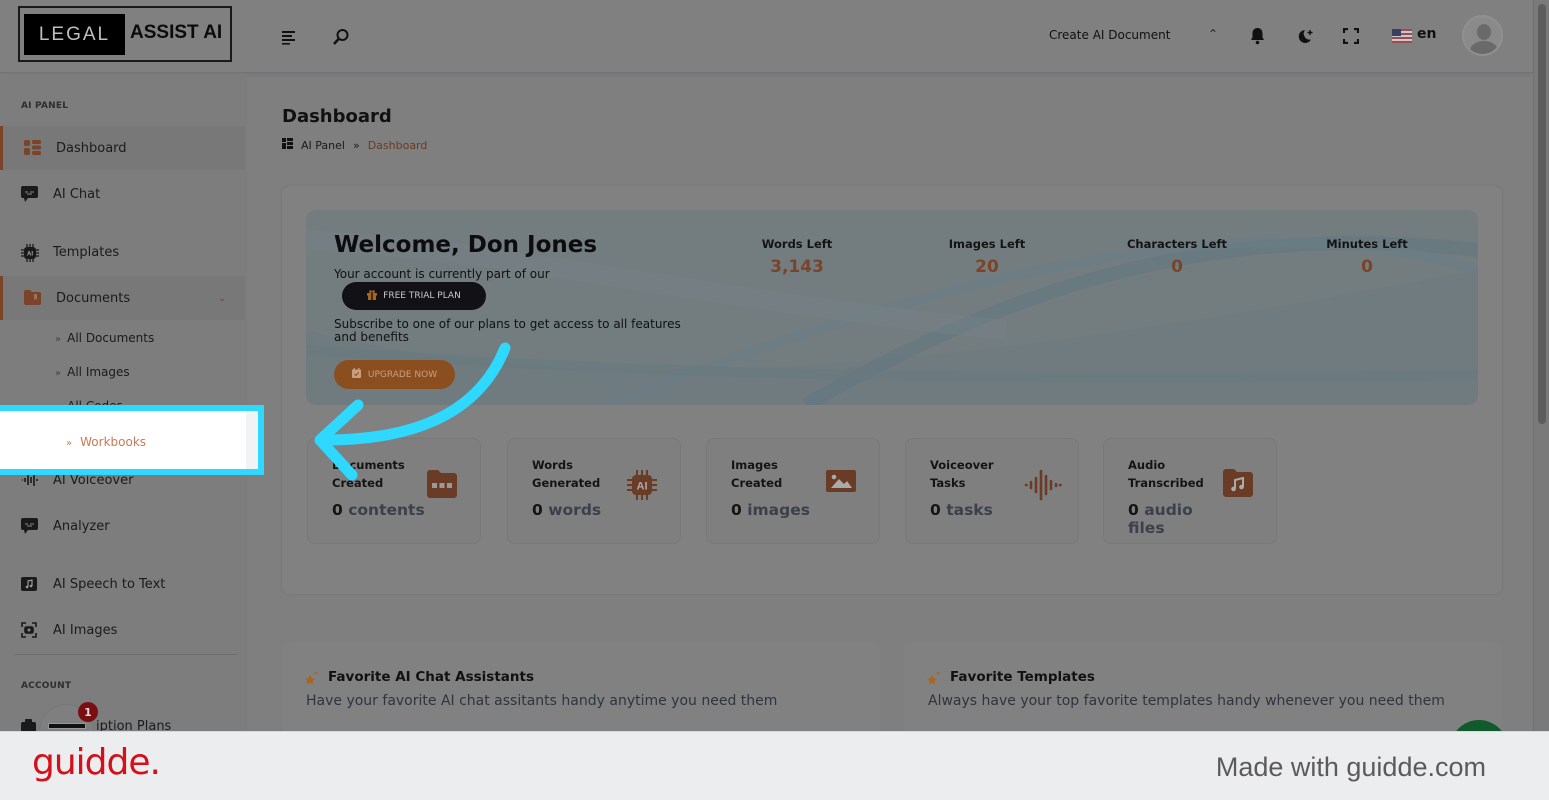 The image size is (1549, 800). I want to click on music-folder-icon, so click(29, 584).